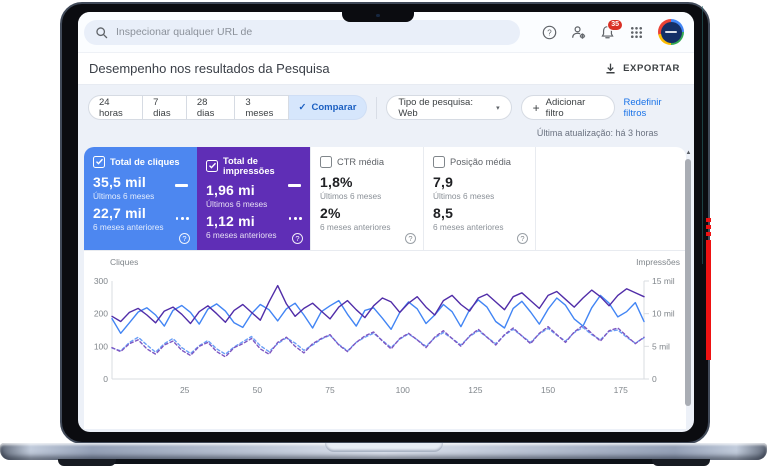  I want to click on svg-text: 50, so click(258, 390).